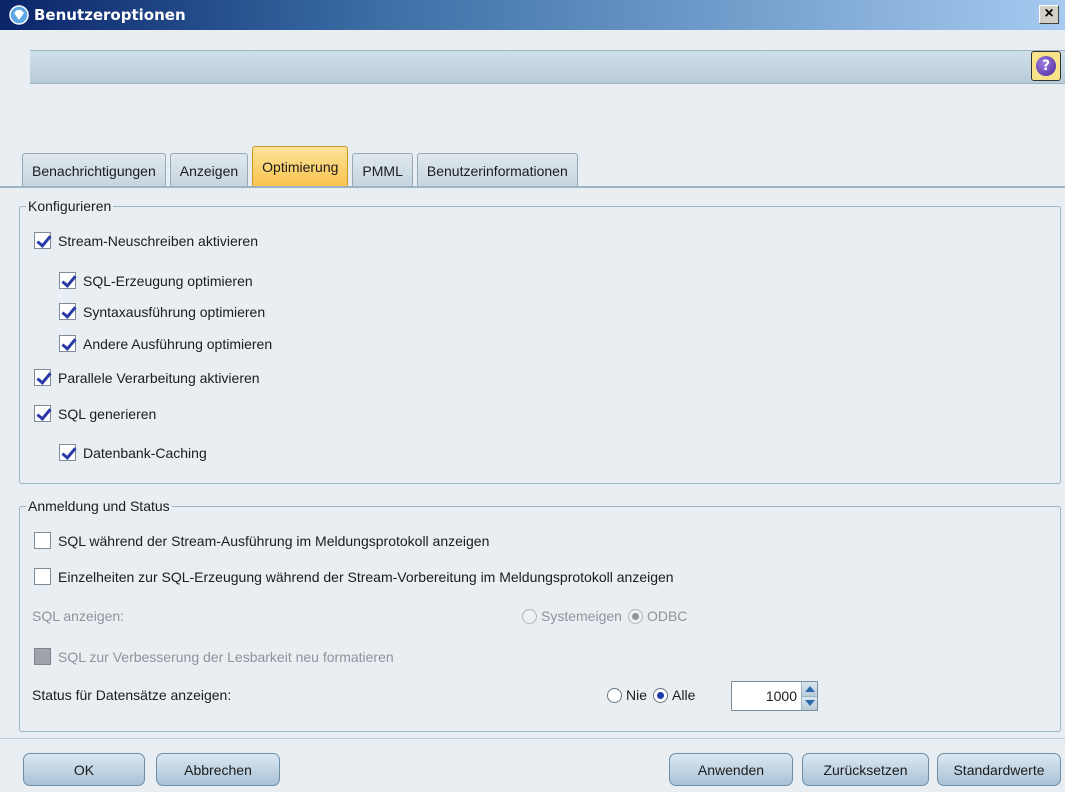  I want to click on close-button: ×, so click(1049, 14).